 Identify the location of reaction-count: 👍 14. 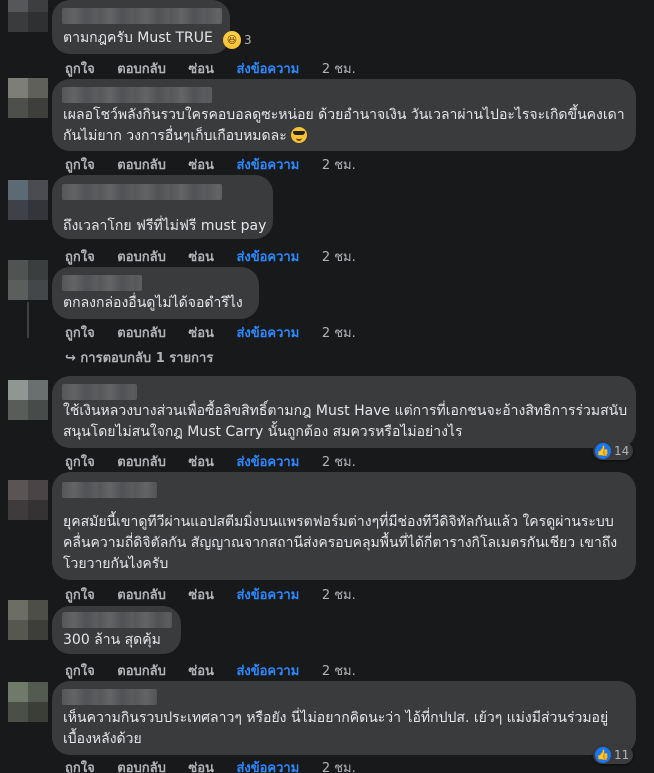
(613, 451).